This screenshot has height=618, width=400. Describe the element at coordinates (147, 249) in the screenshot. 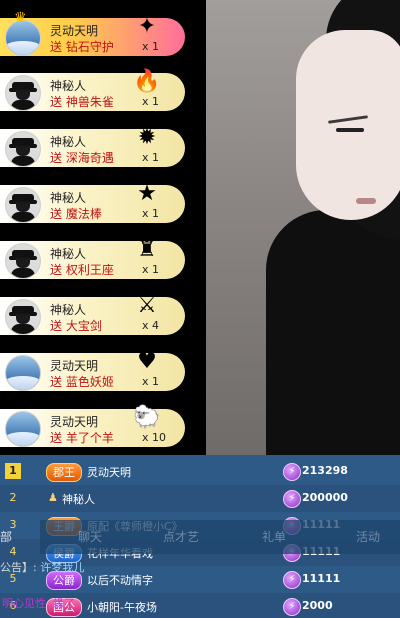

I see `gift-icon: ♜` at that location.